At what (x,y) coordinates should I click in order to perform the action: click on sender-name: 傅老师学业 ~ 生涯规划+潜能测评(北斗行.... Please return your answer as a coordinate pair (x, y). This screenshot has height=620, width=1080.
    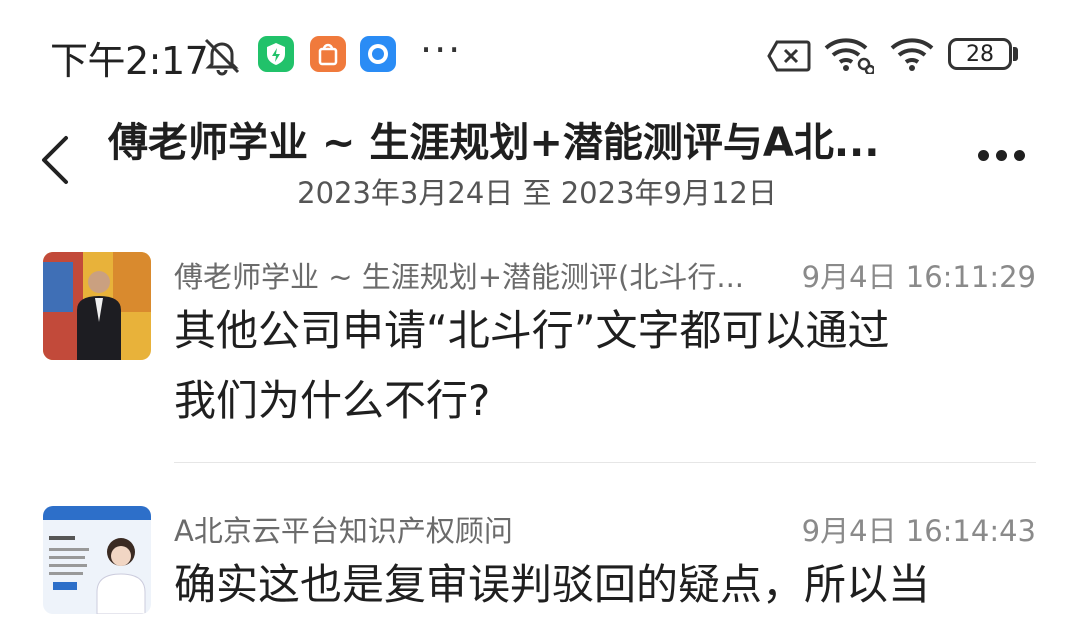
    Looking at the image, I should click on (459, 277).